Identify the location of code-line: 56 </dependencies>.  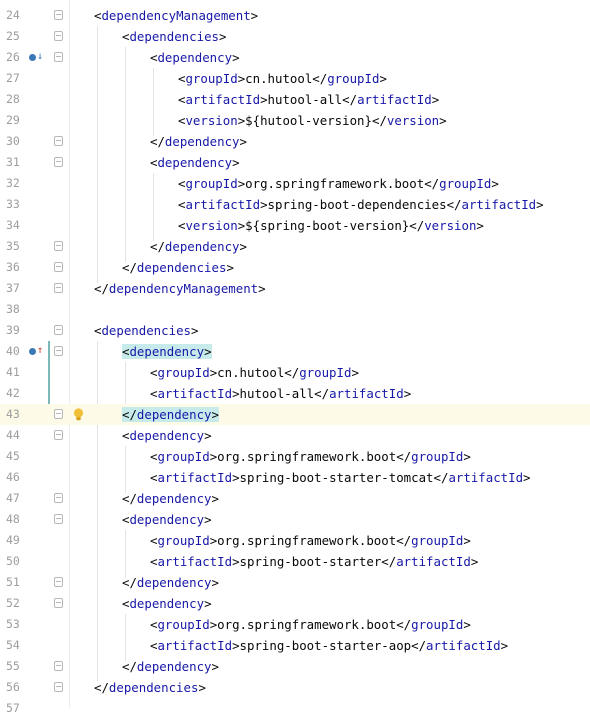
(295, 687).